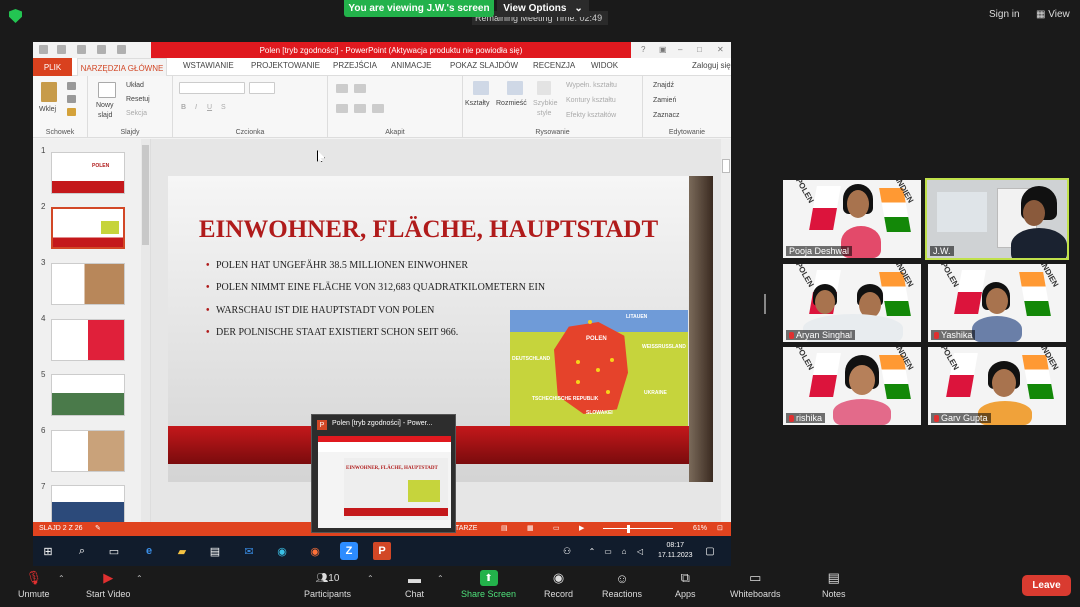 Image resolution: width=1080 pixels, height=607 pixels. Describe the element at coordinates (52, 67) in the screenshot. I see `tab-file: PLIK` at that location.